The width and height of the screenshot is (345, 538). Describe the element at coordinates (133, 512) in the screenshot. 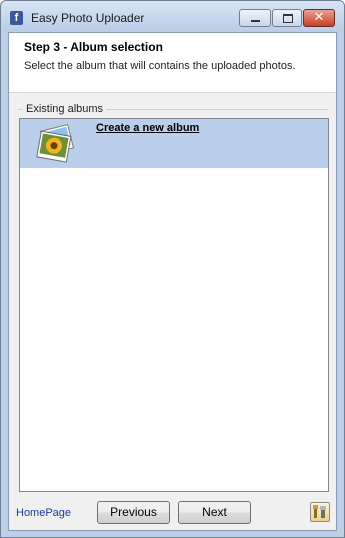

I see `previous-button: Previous` at that location.